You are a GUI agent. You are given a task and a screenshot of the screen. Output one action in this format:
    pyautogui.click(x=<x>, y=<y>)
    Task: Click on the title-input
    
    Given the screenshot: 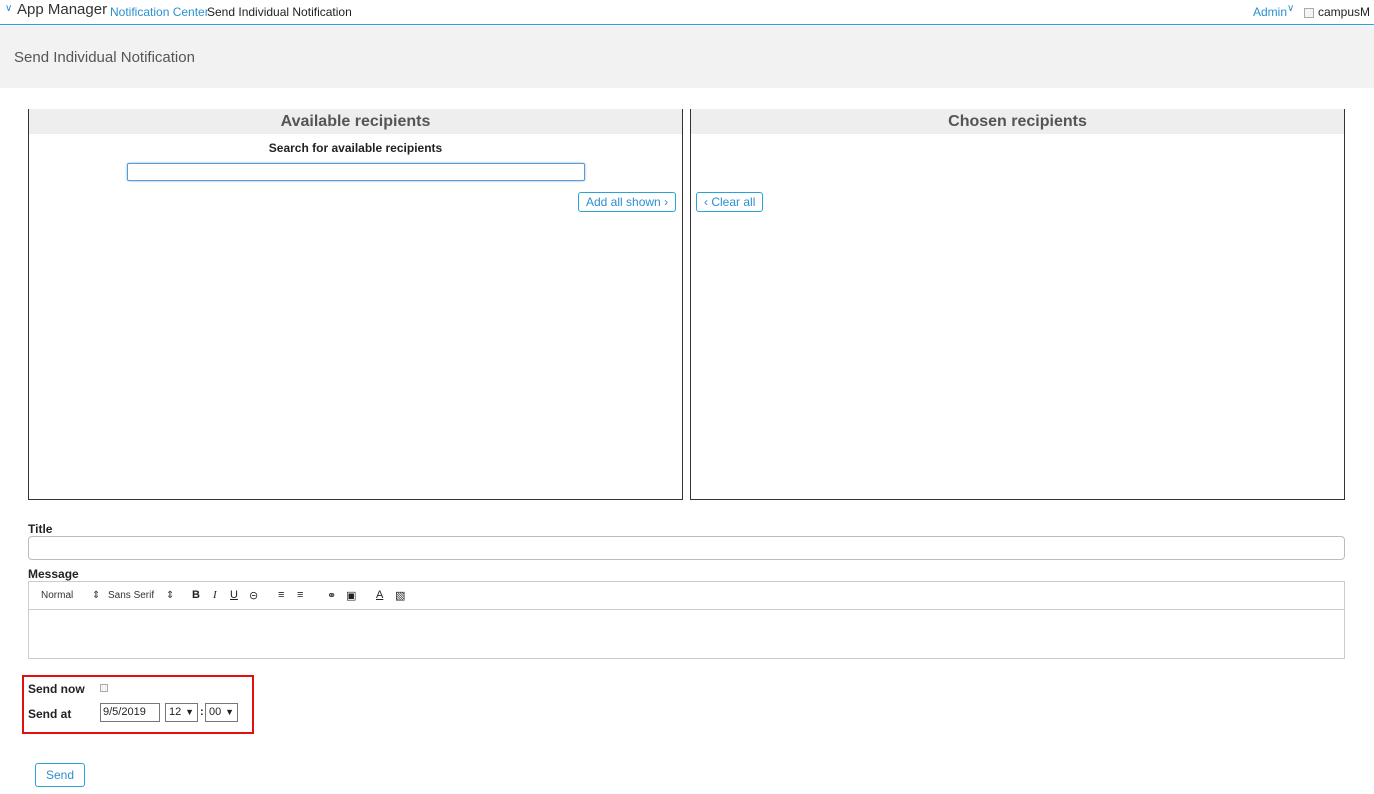 What is the action you would take?
    pyautogui.click(x=686, y=548)
    